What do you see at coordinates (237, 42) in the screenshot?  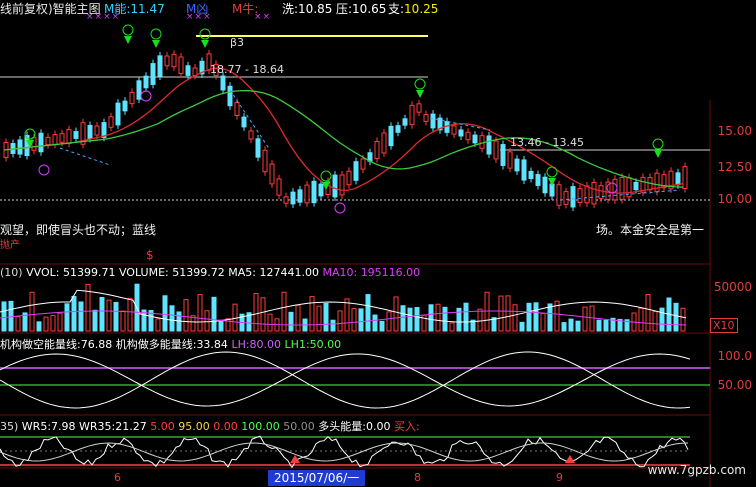 I see `b3-label: β3` at bounding box center [237, 42].